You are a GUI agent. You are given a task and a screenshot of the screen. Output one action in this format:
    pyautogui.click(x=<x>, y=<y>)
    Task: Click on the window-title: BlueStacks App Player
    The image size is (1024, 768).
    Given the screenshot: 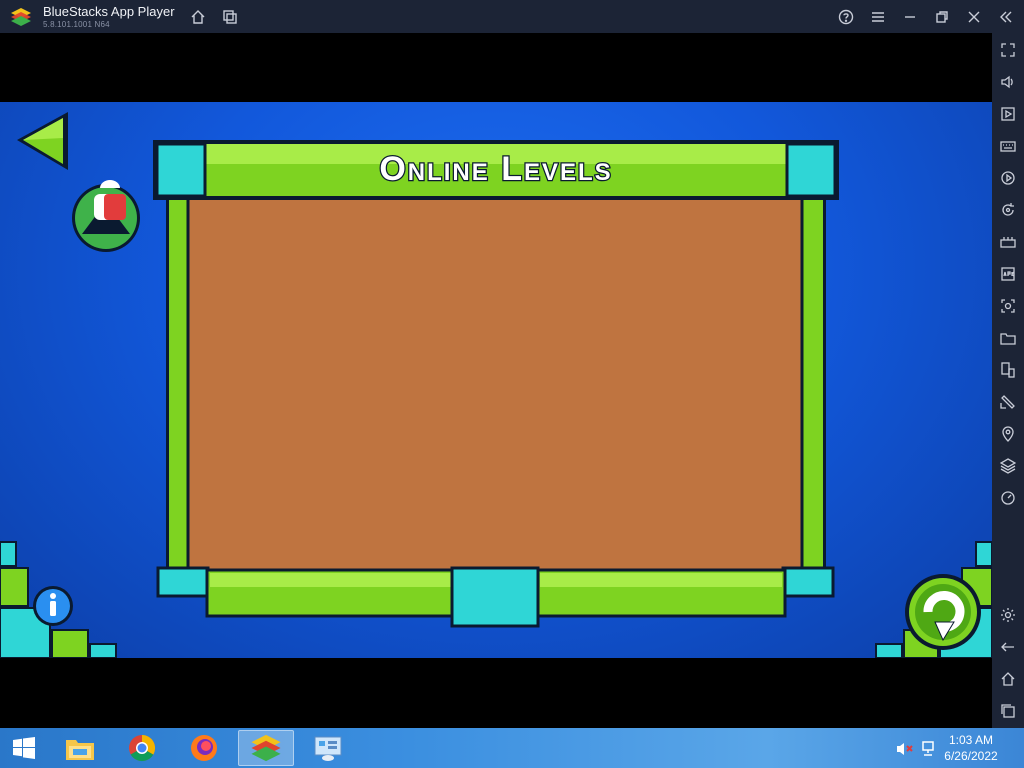 What is the action you would take?
    pyautogui.click(x=109, y=11)
    